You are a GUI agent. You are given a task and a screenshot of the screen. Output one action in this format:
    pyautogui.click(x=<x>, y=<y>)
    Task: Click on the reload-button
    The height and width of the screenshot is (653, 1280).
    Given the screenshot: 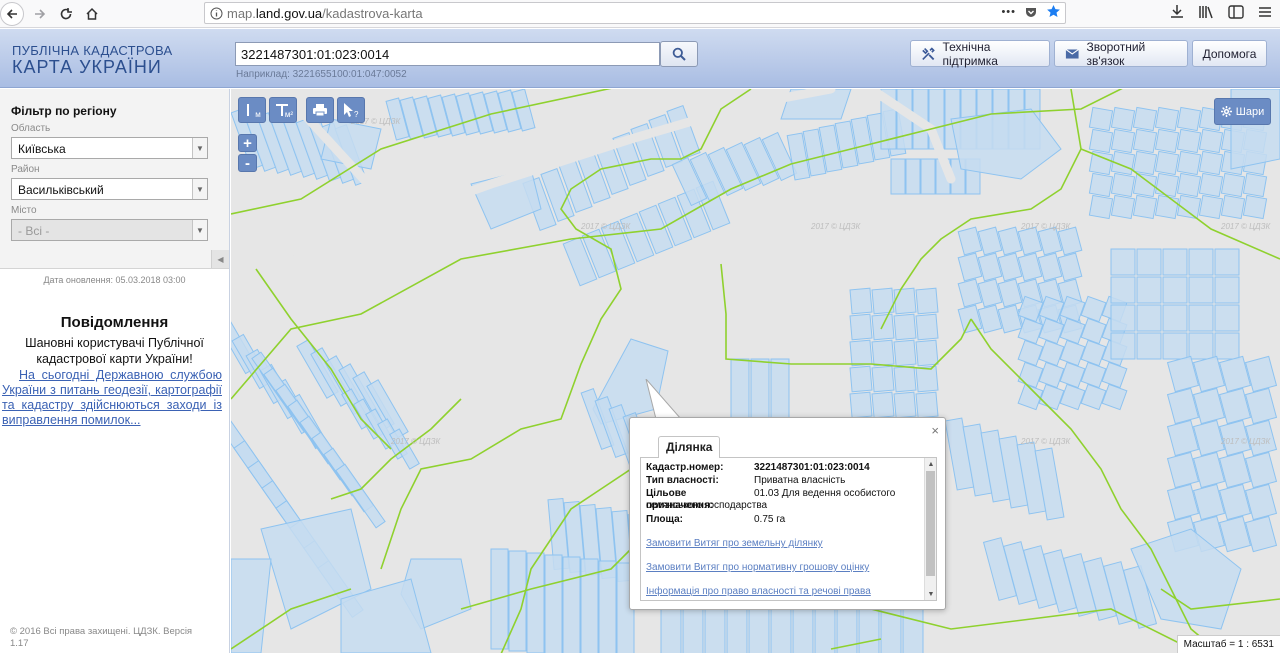 What is the action you would take?
    pyautogui.click(x=66, y=14)
    